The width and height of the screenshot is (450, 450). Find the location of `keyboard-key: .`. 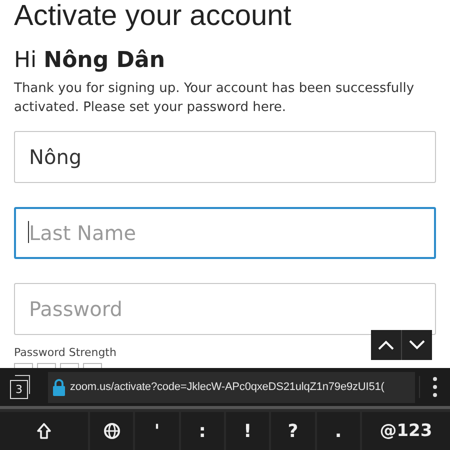

keyboard-key: . is located at coordinates (338, 431).